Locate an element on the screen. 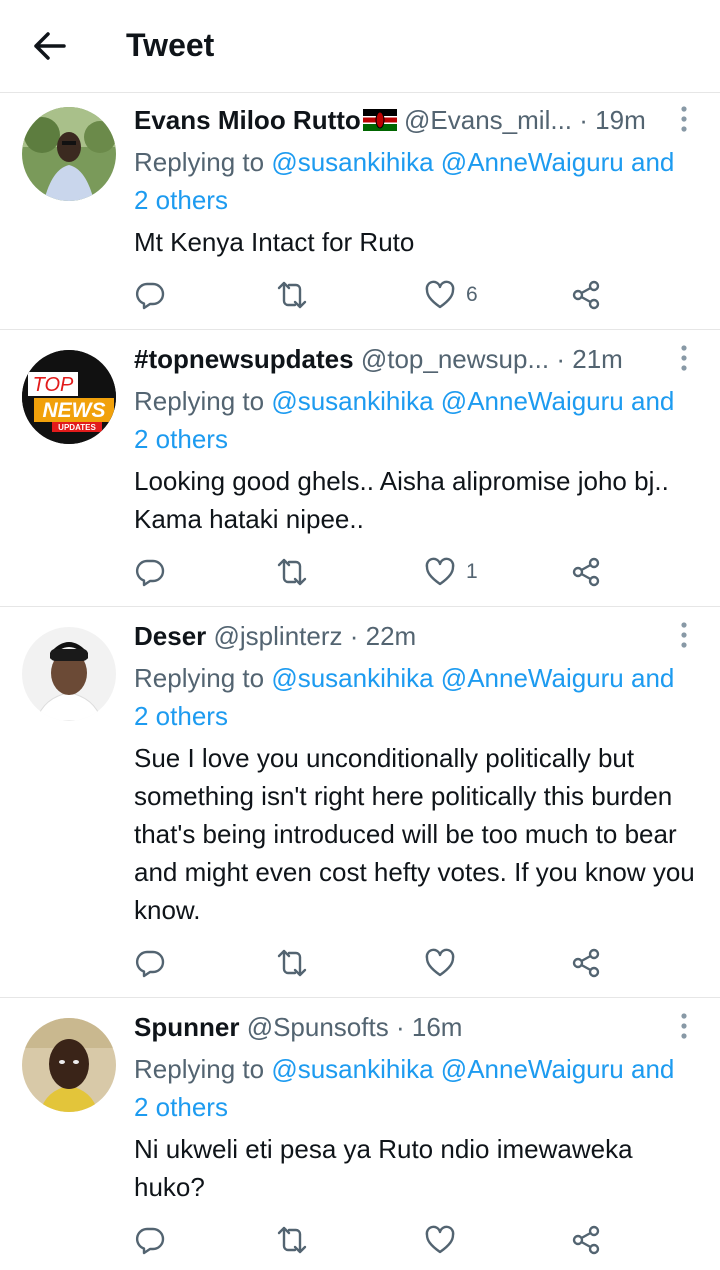 This screenshot has height=1270, width=720. author-handle: @jsplinterz is located at coordinates (278, 636).